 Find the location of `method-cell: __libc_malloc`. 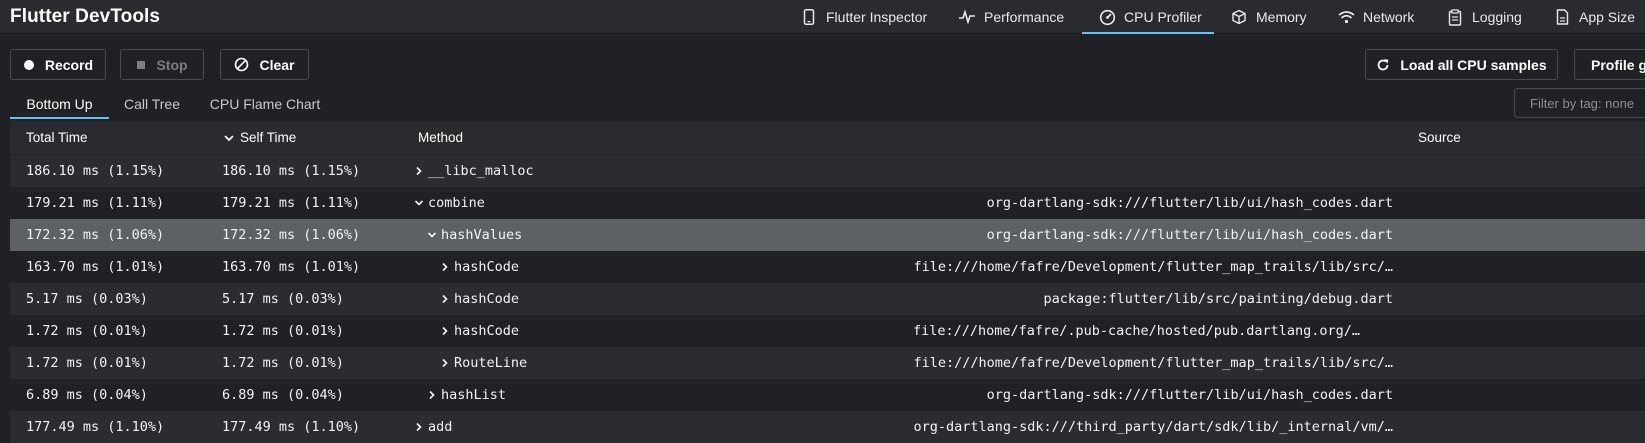

method-cell: __libc_malloc is located at coordinates (473, 171).